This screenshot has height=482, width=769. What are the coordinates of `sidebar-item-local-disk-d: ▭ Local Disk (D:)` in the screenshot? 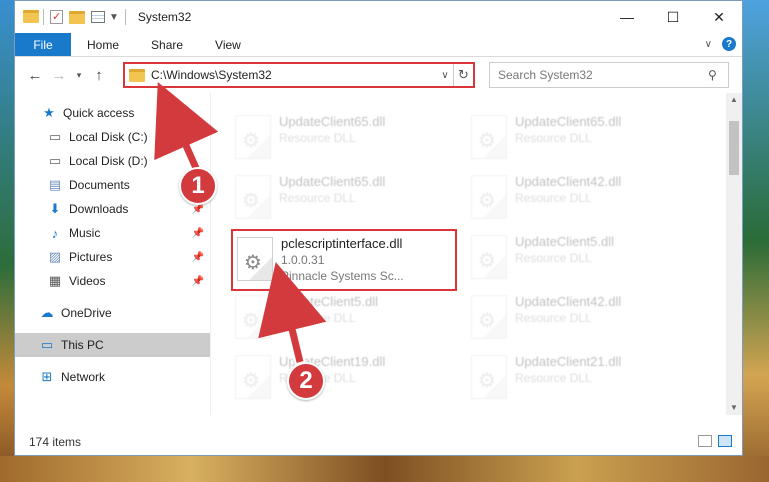 It's located at (112, 161).